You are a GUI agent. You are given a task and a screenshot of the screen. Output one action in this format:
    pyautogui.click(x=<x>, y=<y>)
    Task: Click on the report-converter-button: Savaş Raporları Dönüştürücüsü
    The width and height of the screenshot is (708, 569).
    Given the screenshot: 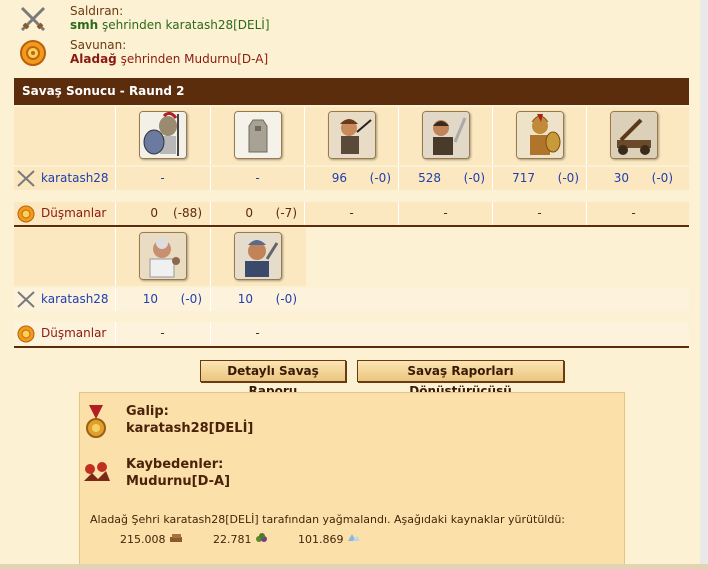 What is the action you would take?
    pyautogui.click(x=460, y=379)
    